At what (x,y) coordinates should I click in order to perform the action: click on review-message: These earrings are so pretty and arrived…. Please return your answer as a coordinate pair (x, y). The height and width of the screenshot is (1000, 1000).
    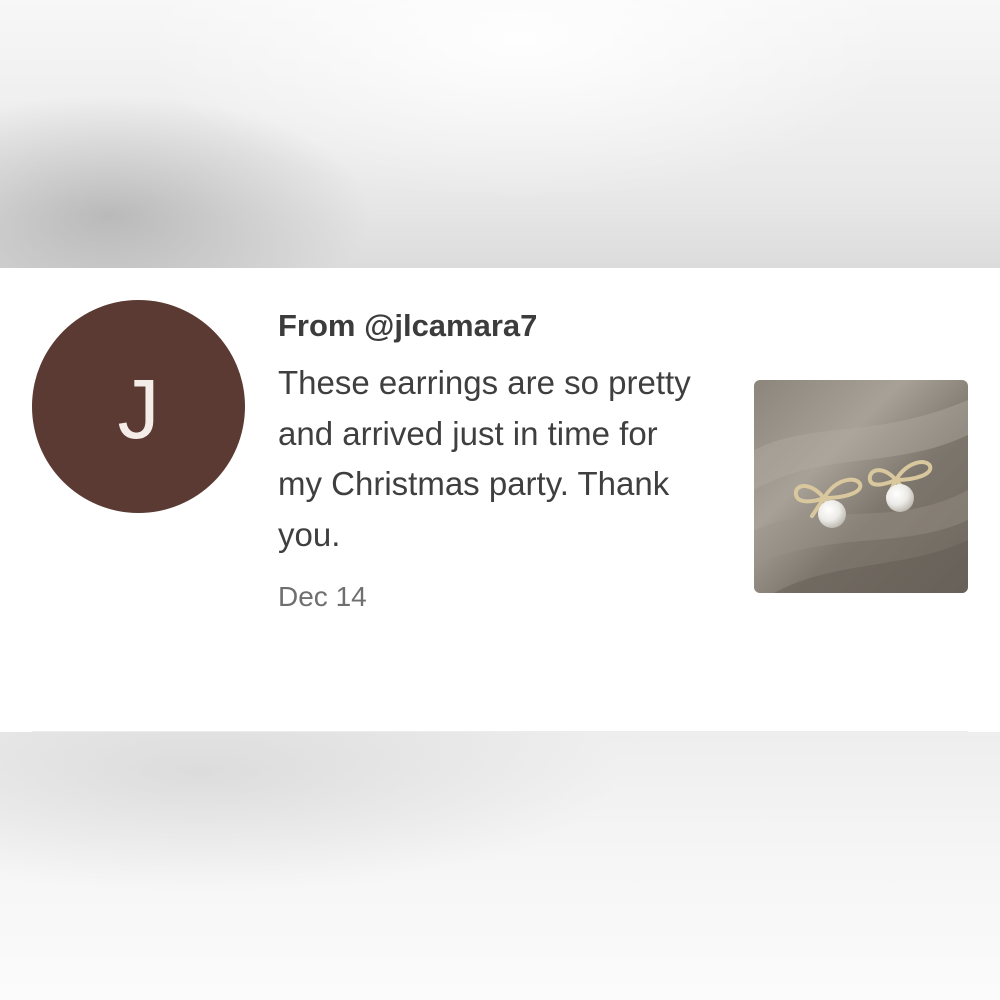
    Looking at the image, I should click on (484, 458).